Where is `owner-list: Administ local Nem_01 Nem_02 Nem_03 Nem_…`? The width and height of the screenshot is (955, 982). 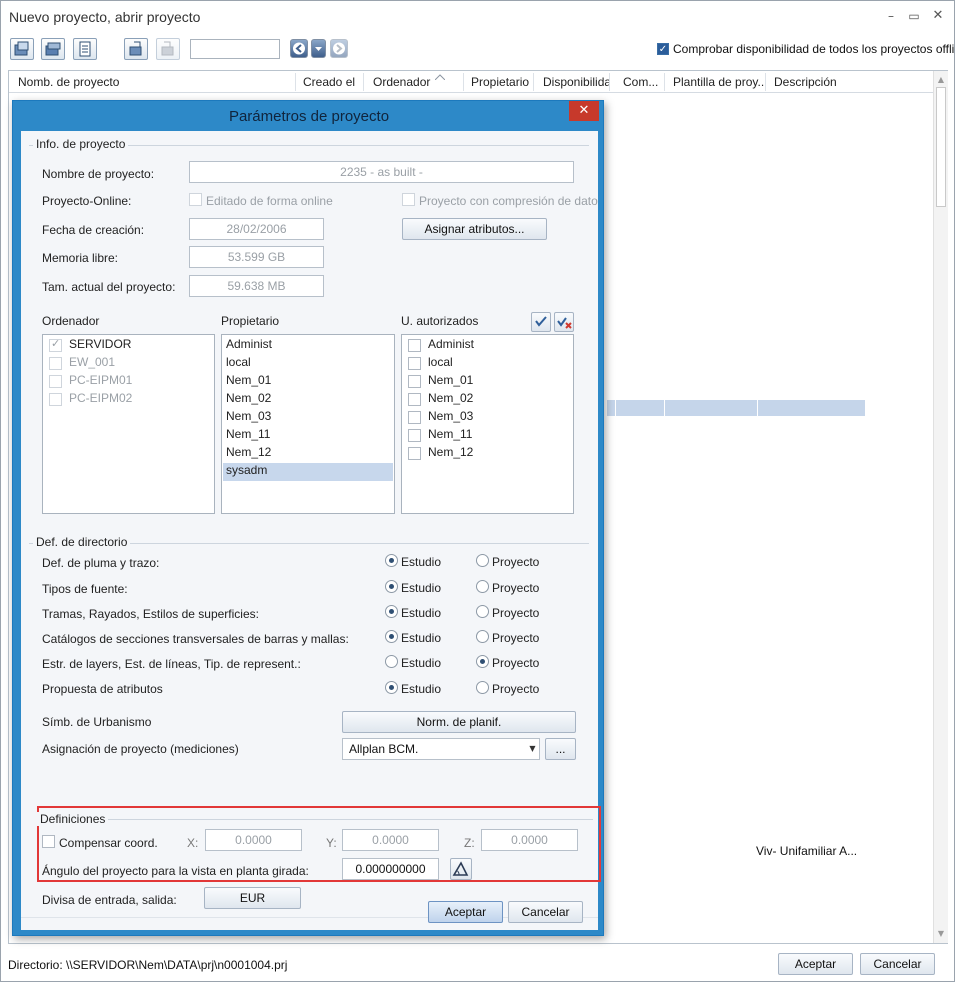 owner-list: Administ local Nem_01 Nem_02 Nem_03 Nem_… is located at coordinates (308, 424).